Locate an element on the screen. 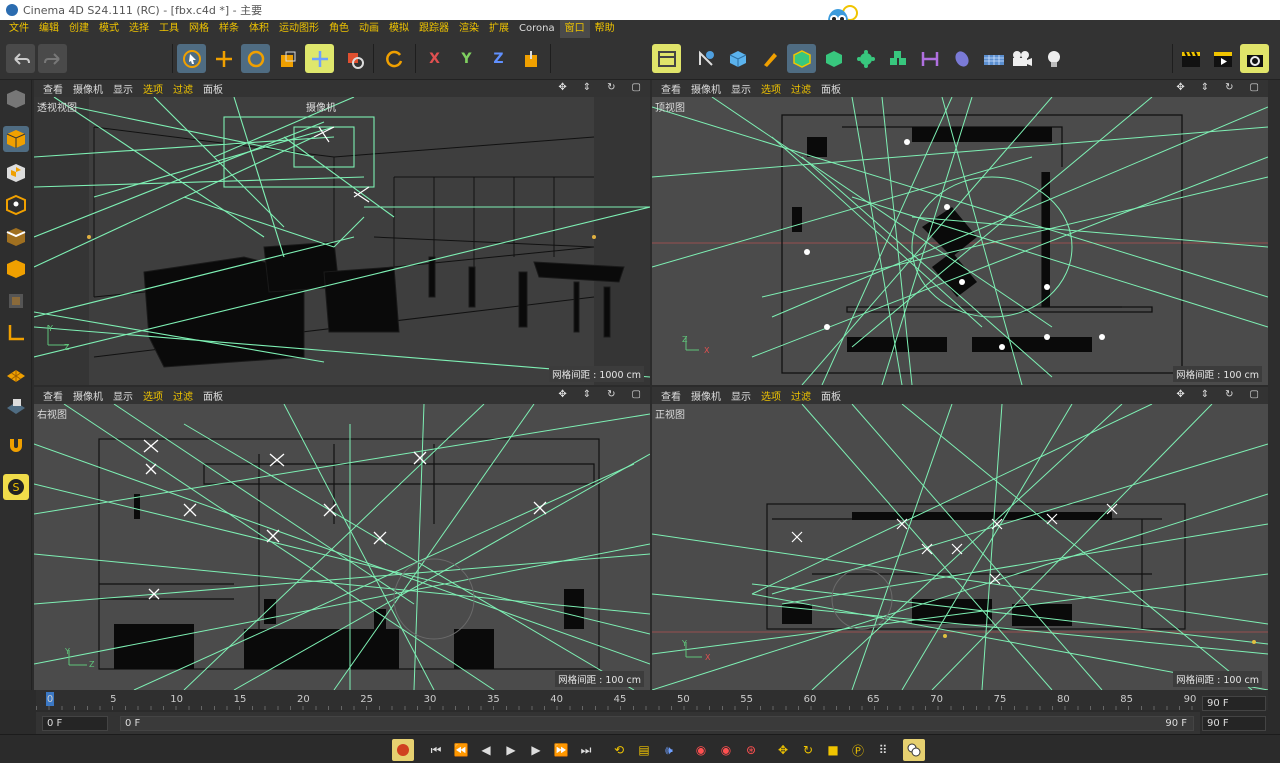 Image resolution: width=1280 pixels, height=763 pixels. cloner-icon is located at coordinates (897, 58).